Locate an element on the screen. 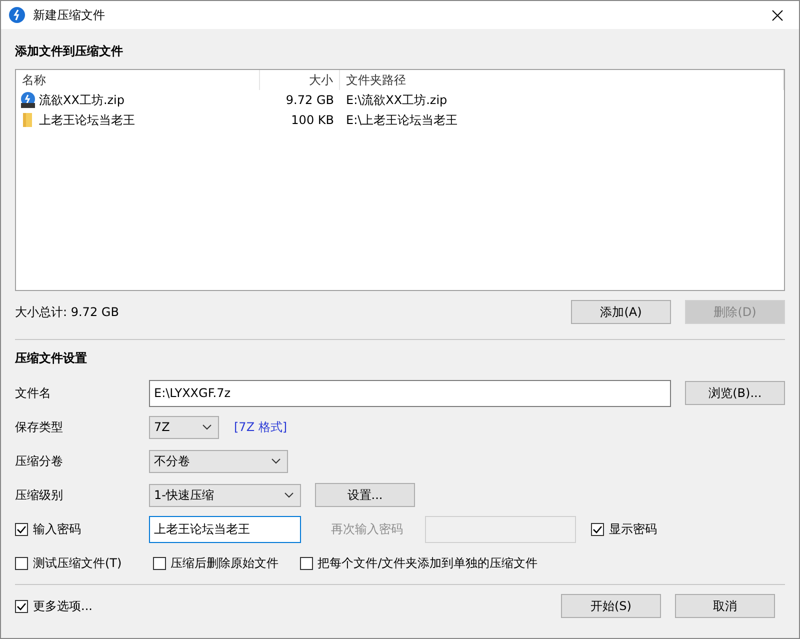 This screenshot has height=639, width=800. column-header: 大小 is located at coordinates (300, 80).